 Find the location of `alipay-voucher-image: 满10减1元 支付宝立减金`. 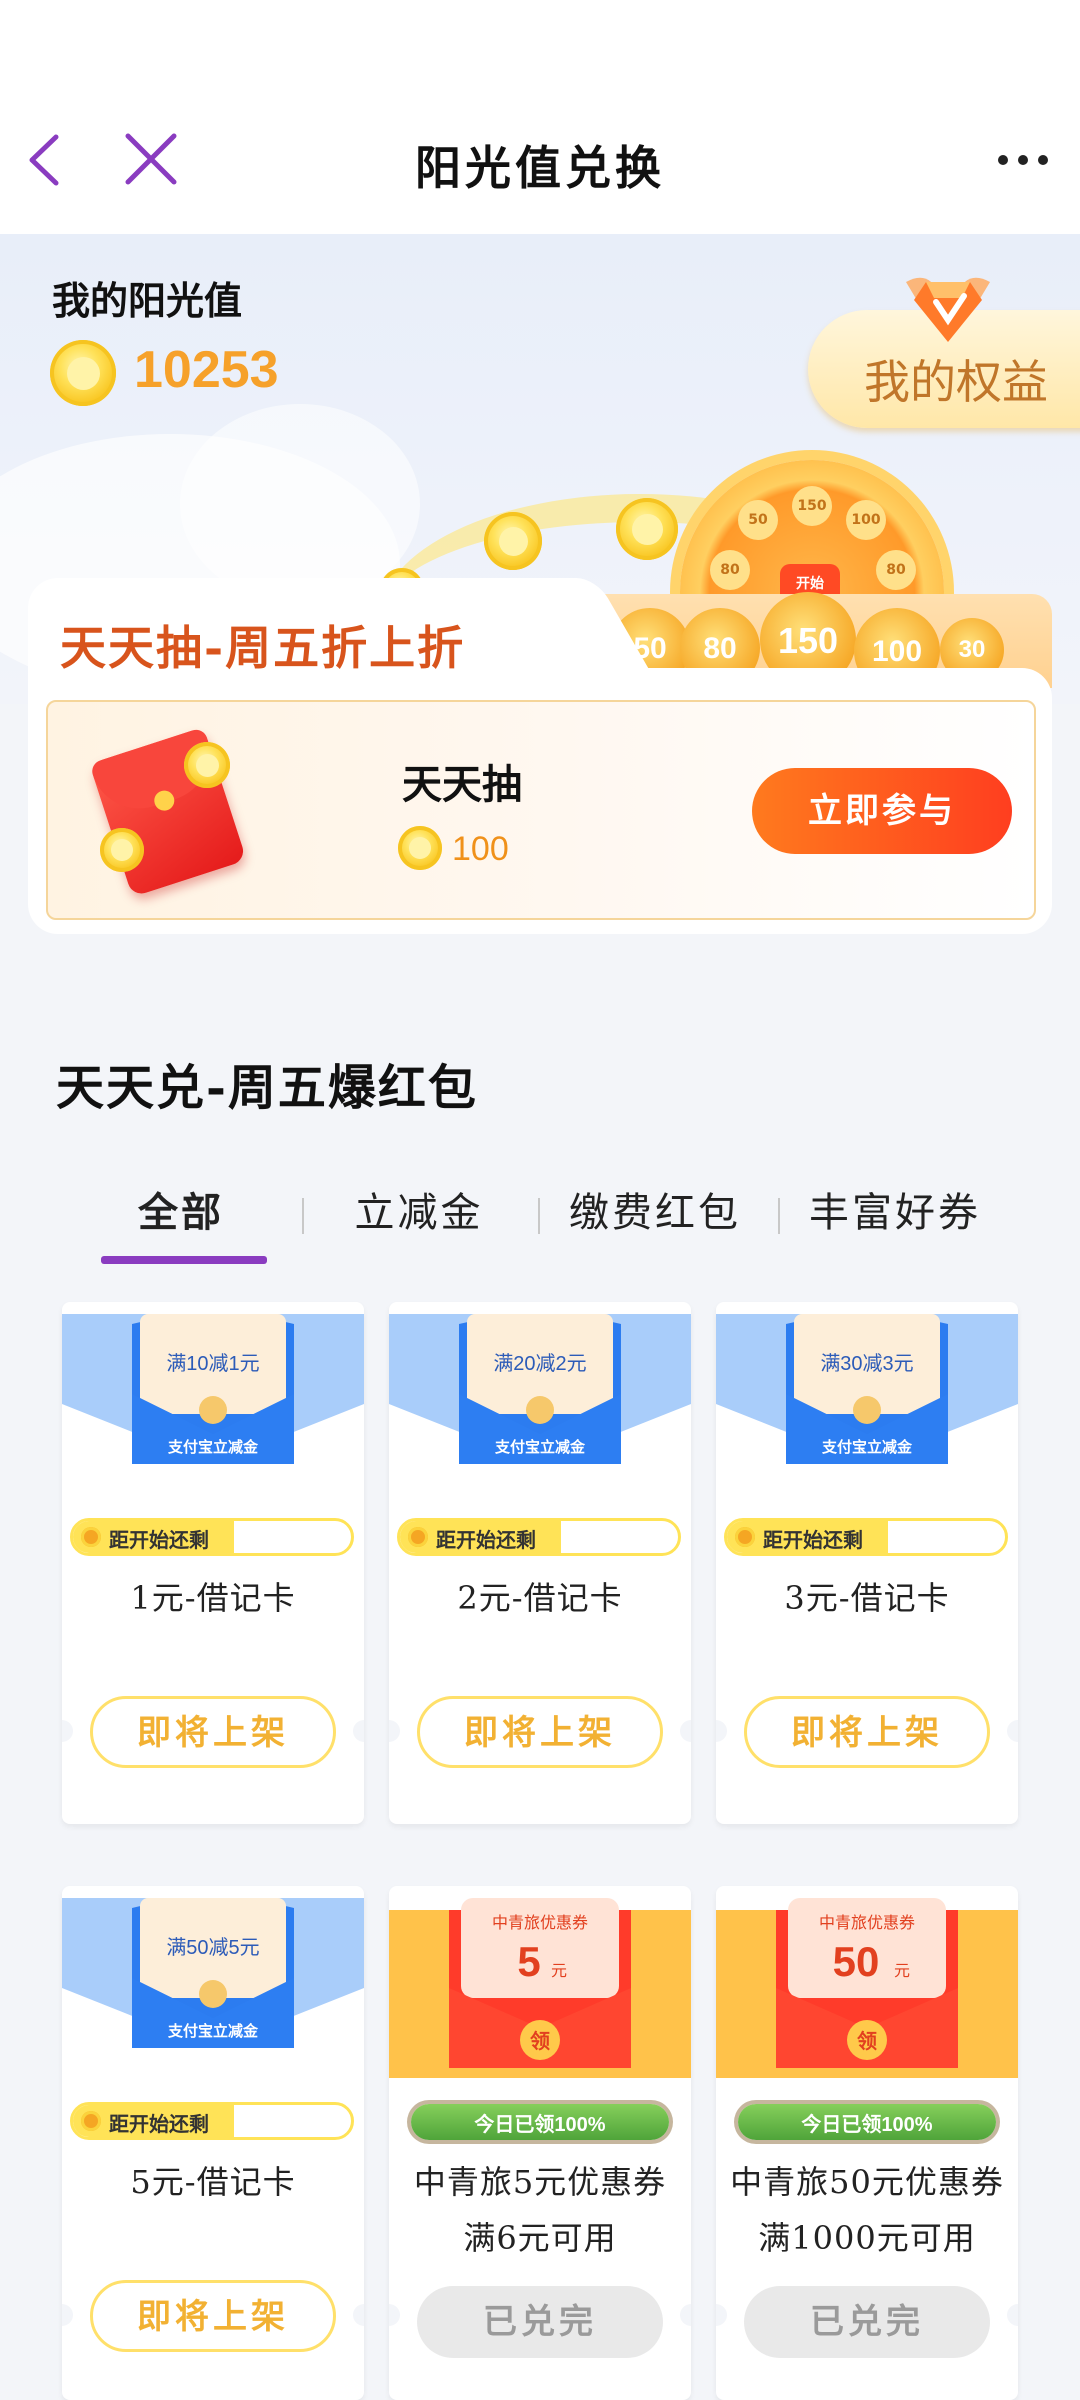

alipay-voucher-image: 满10减1元 支付宝立减金 is located at coordinates (213, 1394).